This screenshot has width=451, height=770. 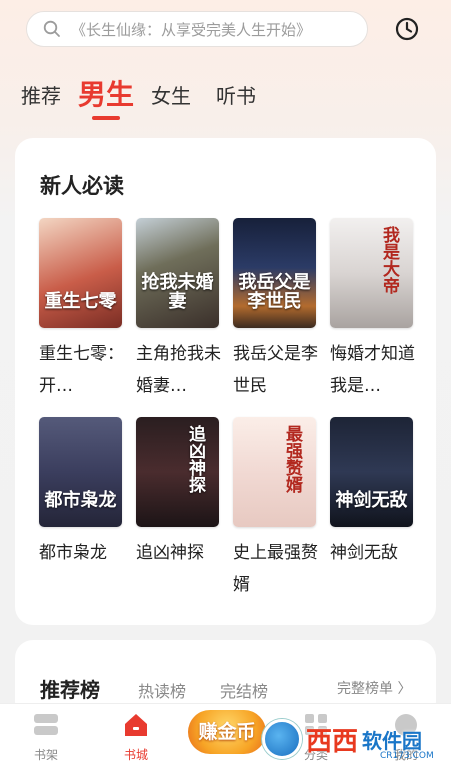 I want to click on nav-label: 书城, so click(x=135, y=755).